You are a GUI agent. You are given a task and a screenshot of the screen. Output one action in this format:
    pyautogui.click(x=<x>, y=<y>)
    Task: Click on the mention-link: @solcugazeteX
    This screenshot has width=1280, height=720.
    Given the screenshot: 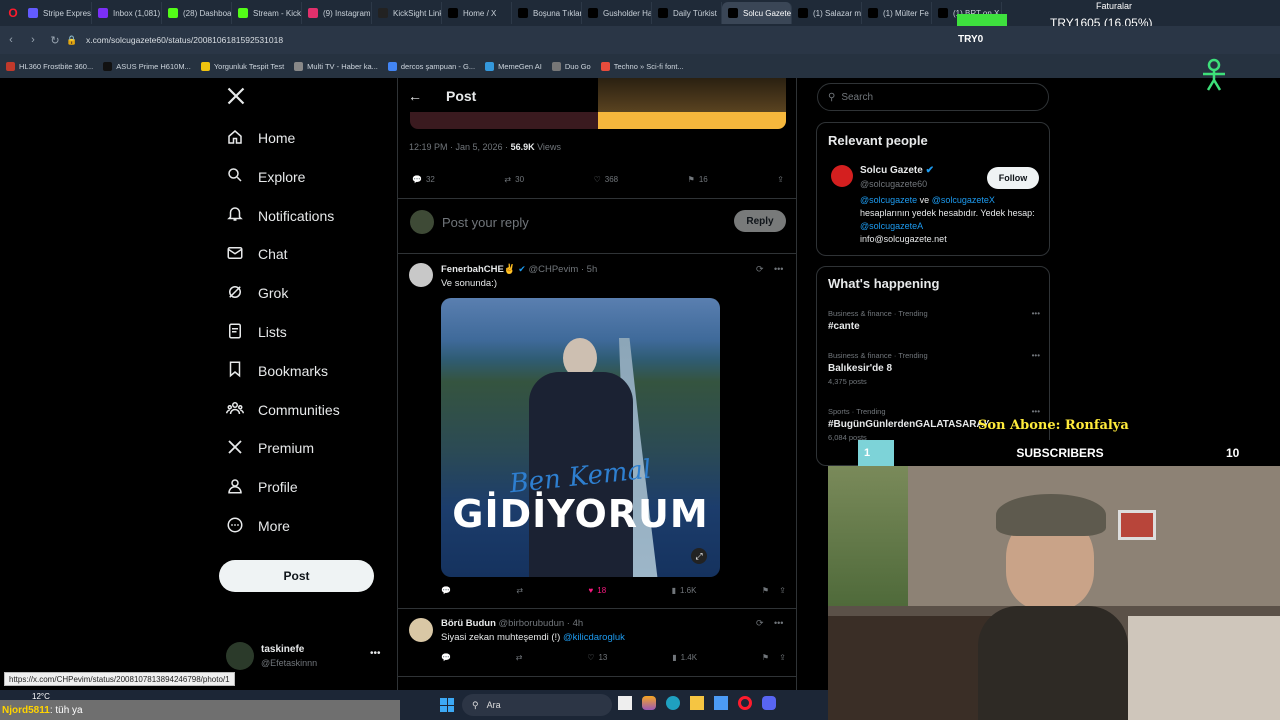 What is the action you would take?
    pyautogui.click(x=963, y=200)
    